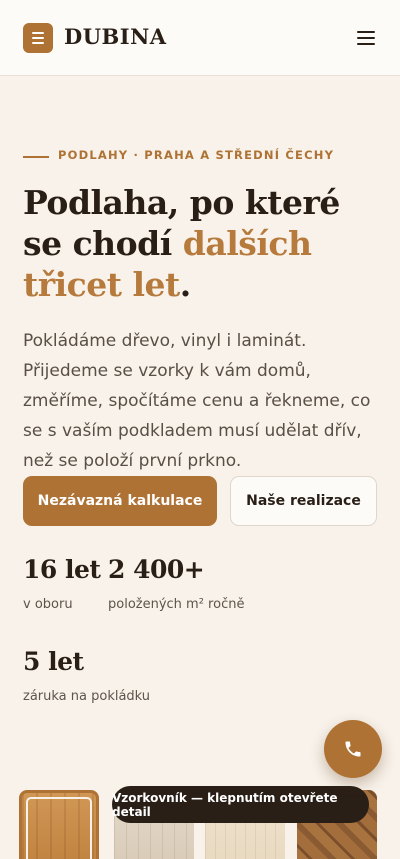 The image size is (400, 859). I want to click on stat-label: záruka na pokládku, so click(87, 696).